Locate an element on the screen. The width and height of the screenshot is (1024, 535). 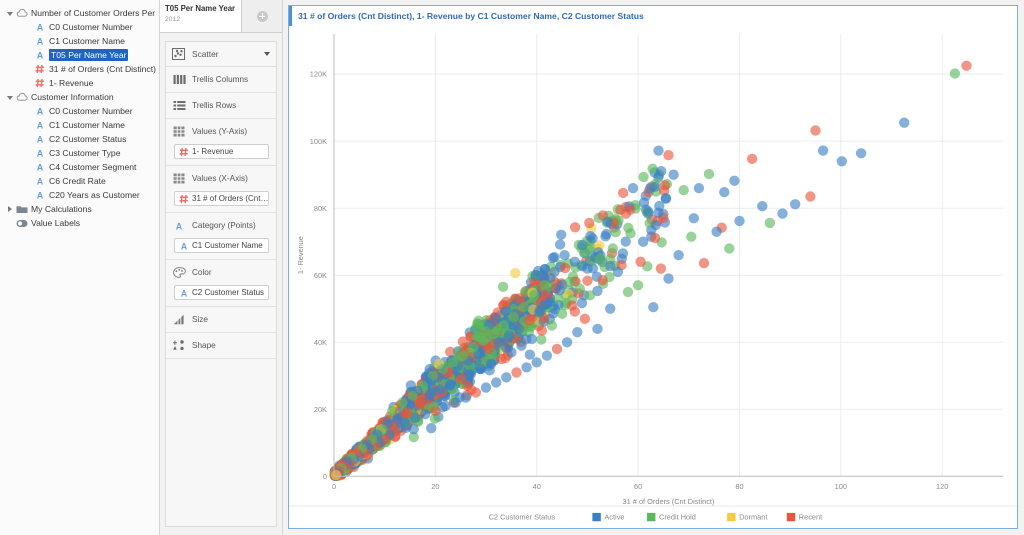
shelf-pill-color: A C2 Customer Status is located at coordinates (221, 292).